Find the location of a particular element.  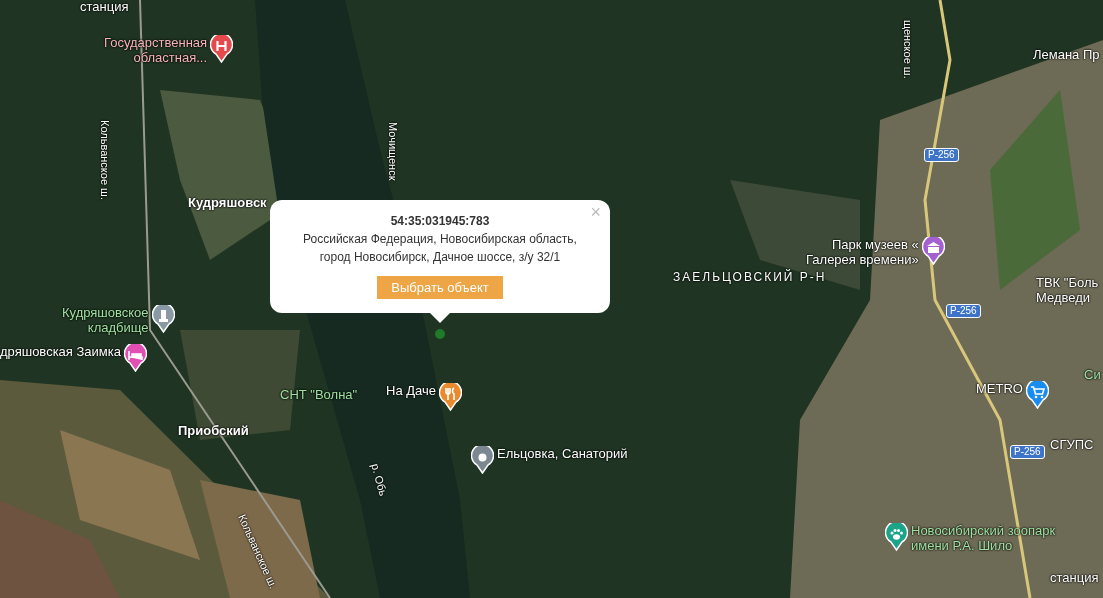

fork-knife-icon is located at coordinates (450, 397).